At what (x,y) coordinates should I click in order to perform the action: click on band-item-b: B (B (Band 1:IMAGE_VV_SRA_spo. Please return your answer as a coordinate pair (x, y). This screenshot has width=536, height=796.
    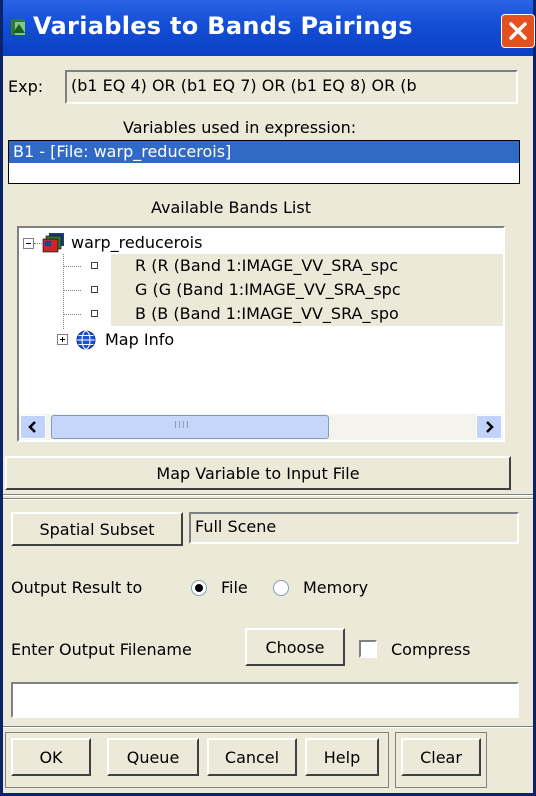
    Looking at the image, I should click on (307, 314).